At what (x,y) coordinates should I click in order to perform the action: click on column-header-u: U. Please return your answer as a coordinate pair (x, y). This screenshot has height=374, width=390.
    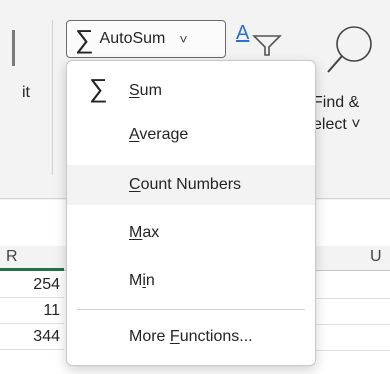
    Looking at the image, I should click on (376, 257).